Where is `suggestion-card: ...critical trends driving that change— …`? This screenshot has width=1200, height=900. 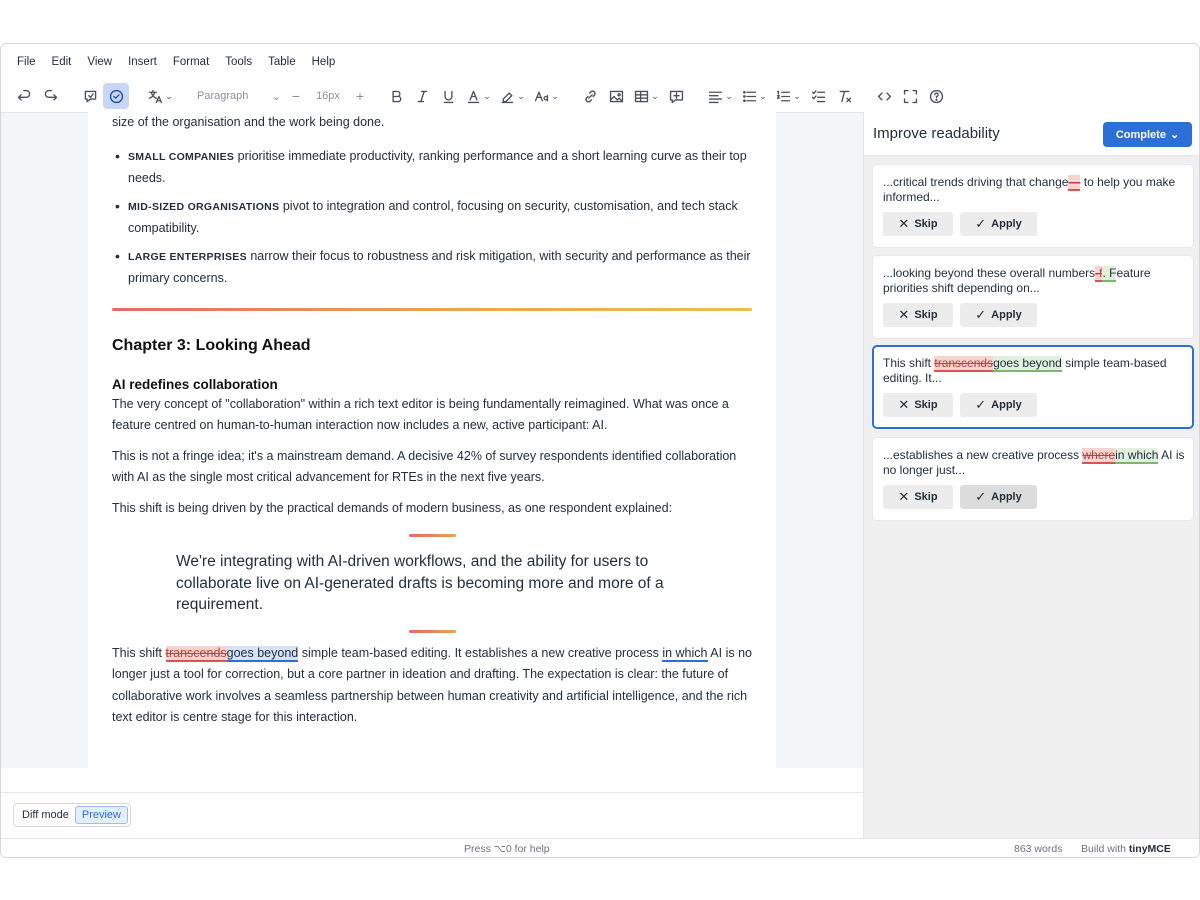
suggestion-card: ...critical trends driving that change— … is located at coordinates (1033, 206).